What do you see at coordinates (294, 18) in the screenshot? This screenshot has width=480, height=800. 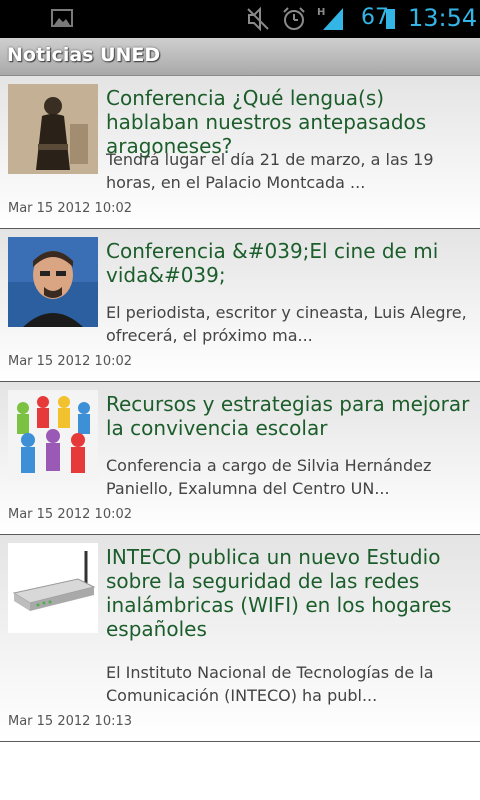 I see `alarm-icon` at bounding box center [294, 18].